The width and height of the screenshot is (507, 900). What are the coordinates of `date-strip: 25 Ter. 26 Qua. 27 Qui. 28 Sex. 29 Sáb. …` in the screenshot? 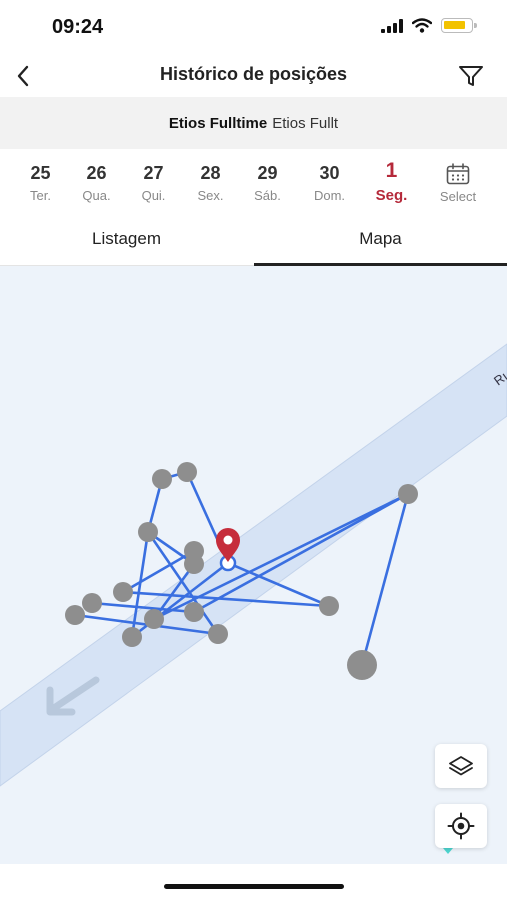 It's located at (253, 183).